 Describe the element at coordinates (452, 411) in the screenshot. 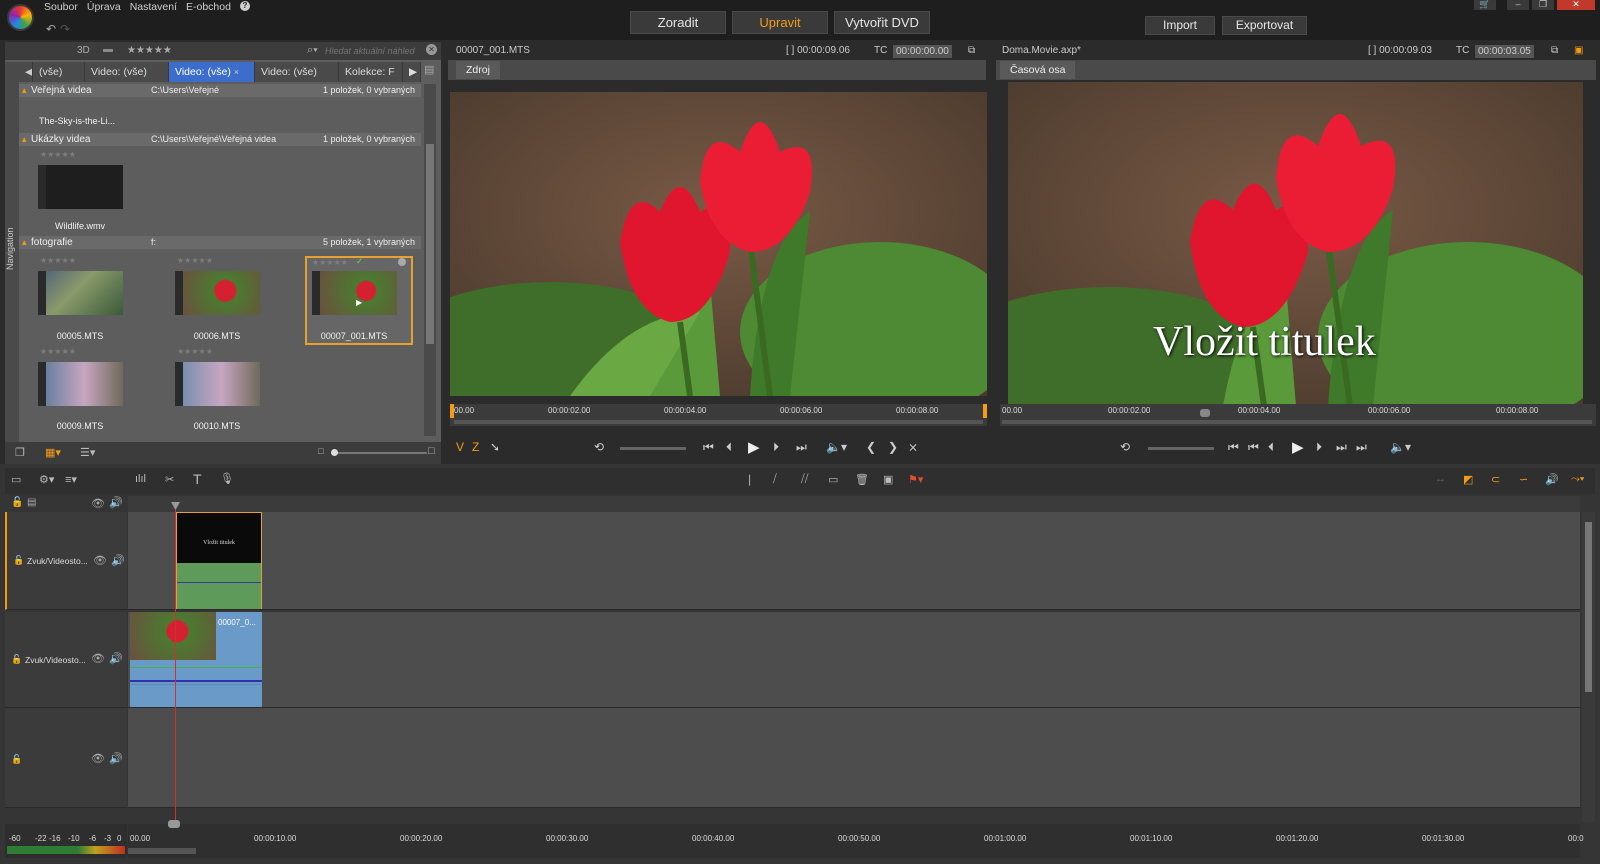

I see `source-mark-in` at that location.